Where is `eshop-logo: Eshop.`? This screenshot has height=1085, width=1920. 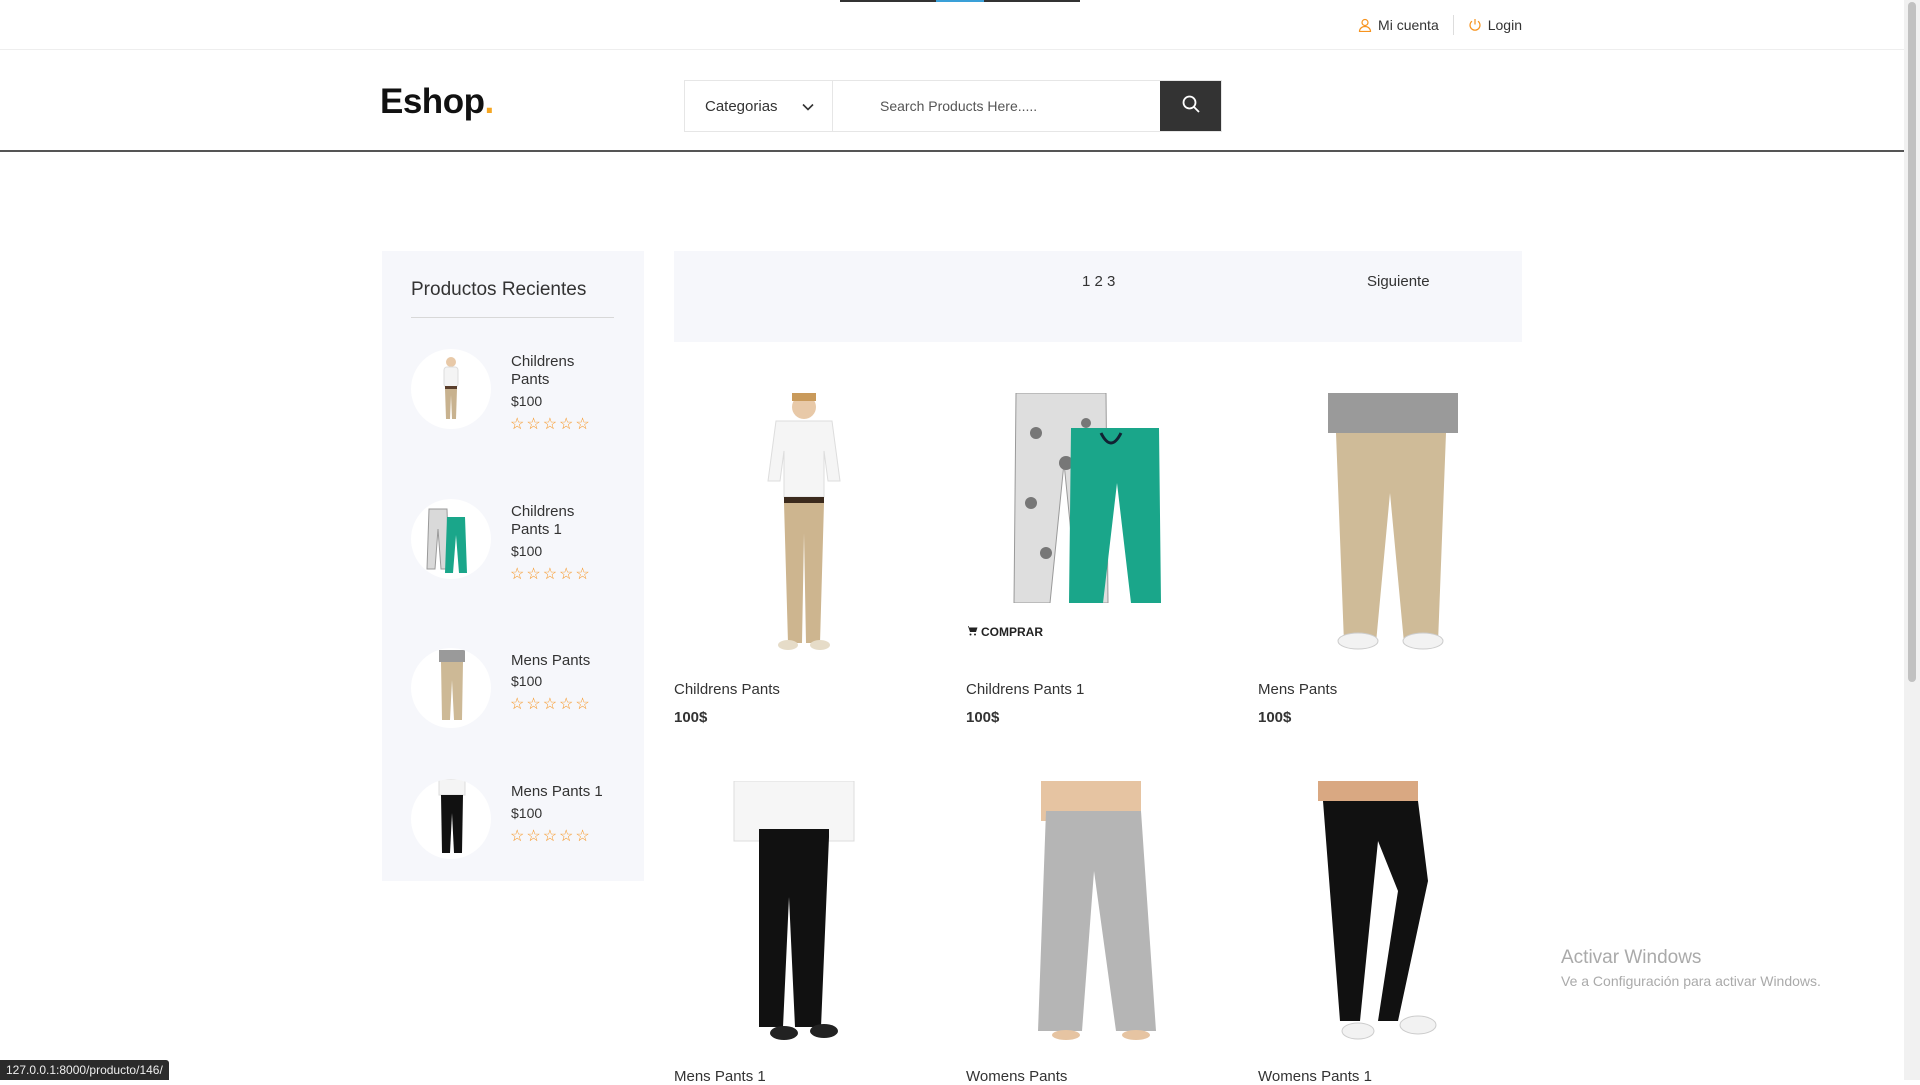
eshop-logo: Eshop. is located at coordinates (437, 102).